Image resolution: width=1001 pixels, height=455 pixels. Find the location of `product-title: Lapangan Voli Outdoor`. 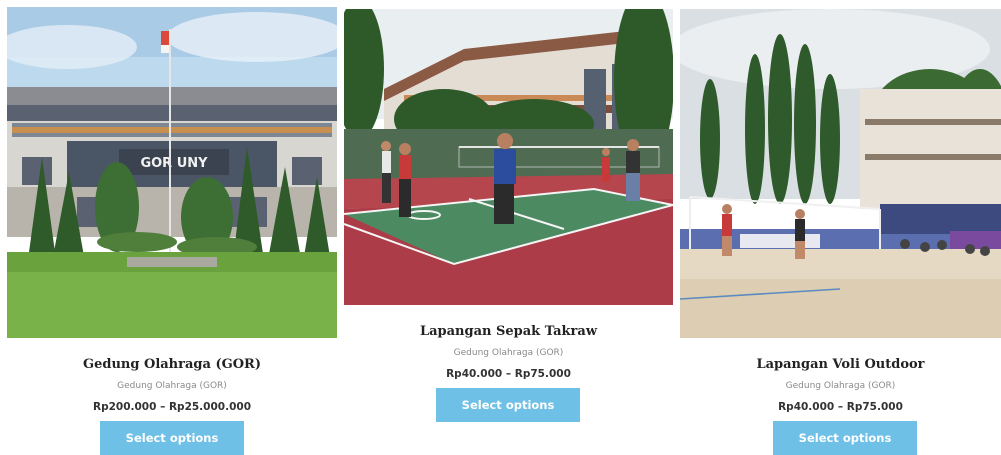

product-title: Lapangan Voli Outdoor is located at coordinates (840, 364).